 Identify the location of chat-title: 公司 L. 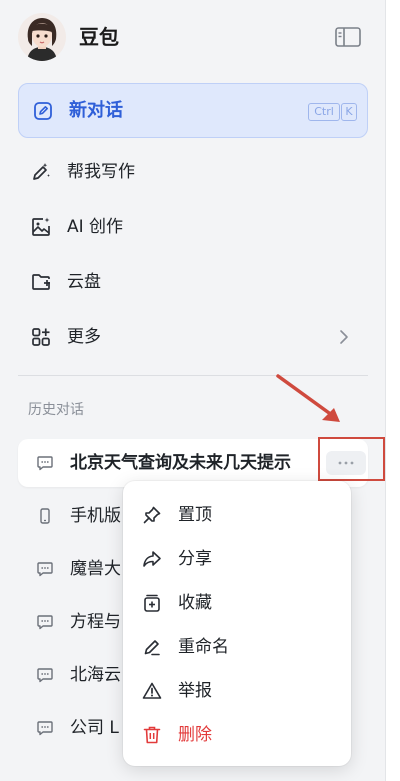
(94, 728).